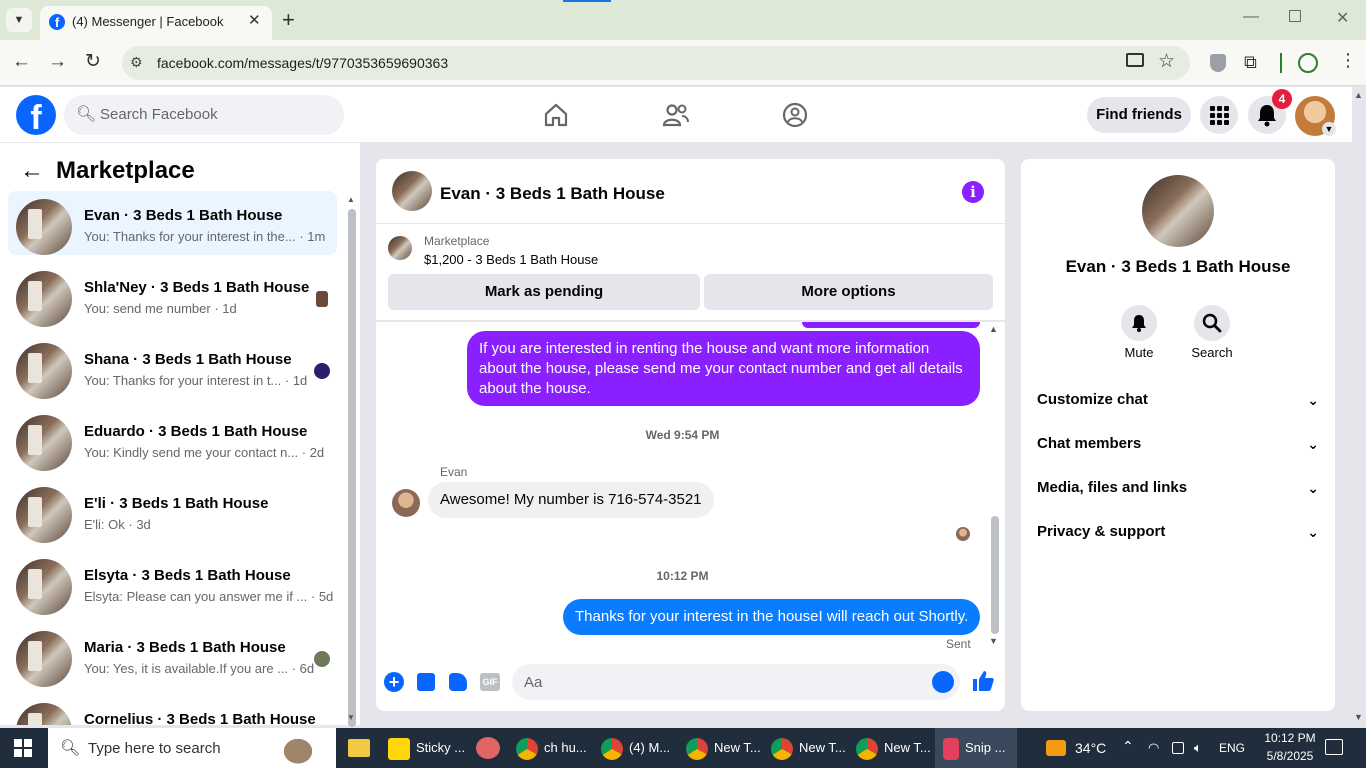 Image resolution: width=1366 pixels, height=768 pixels. I want to click on emoji-icon, so click(943, 682).